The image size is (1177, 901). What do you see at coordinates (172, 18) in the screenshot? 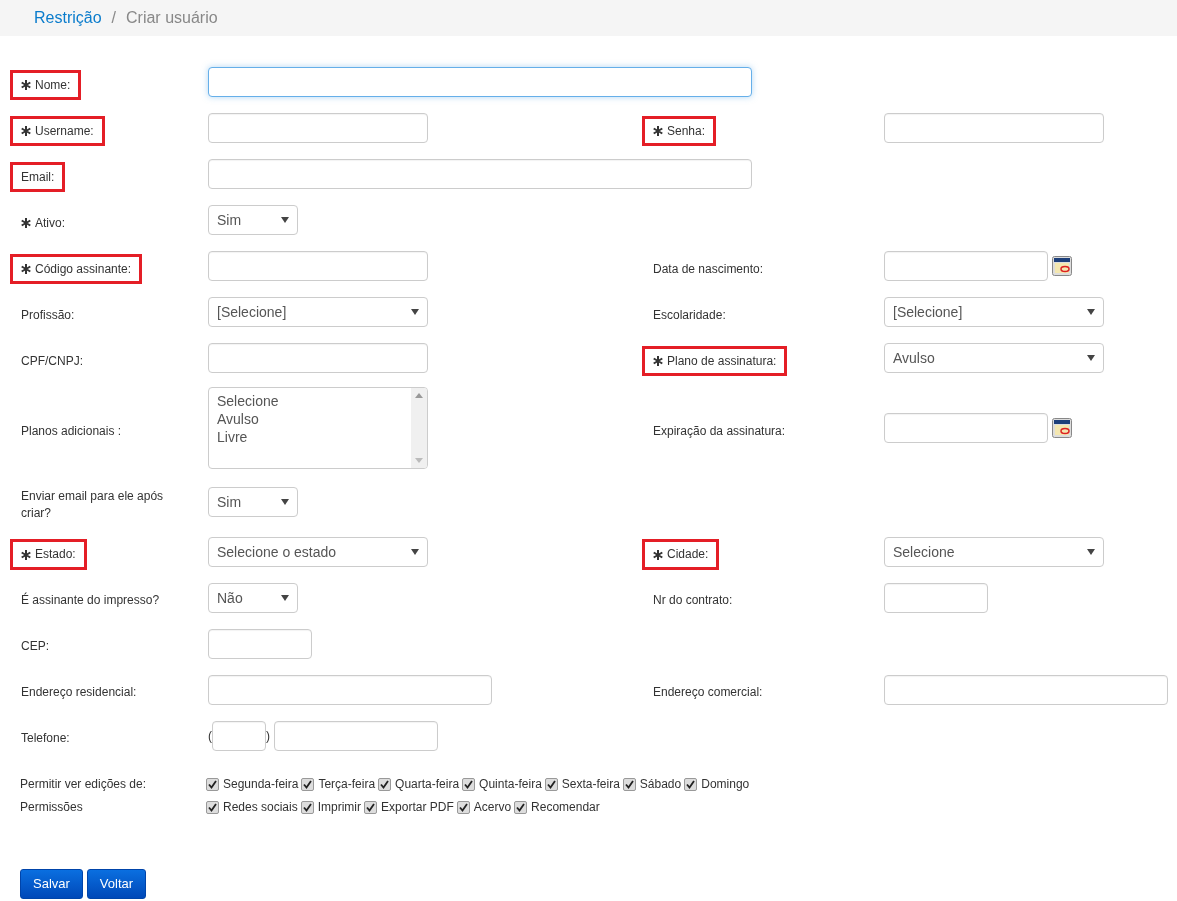
I see `breadcrumb-current: Criar usuário` at bounding box center [172, 18].